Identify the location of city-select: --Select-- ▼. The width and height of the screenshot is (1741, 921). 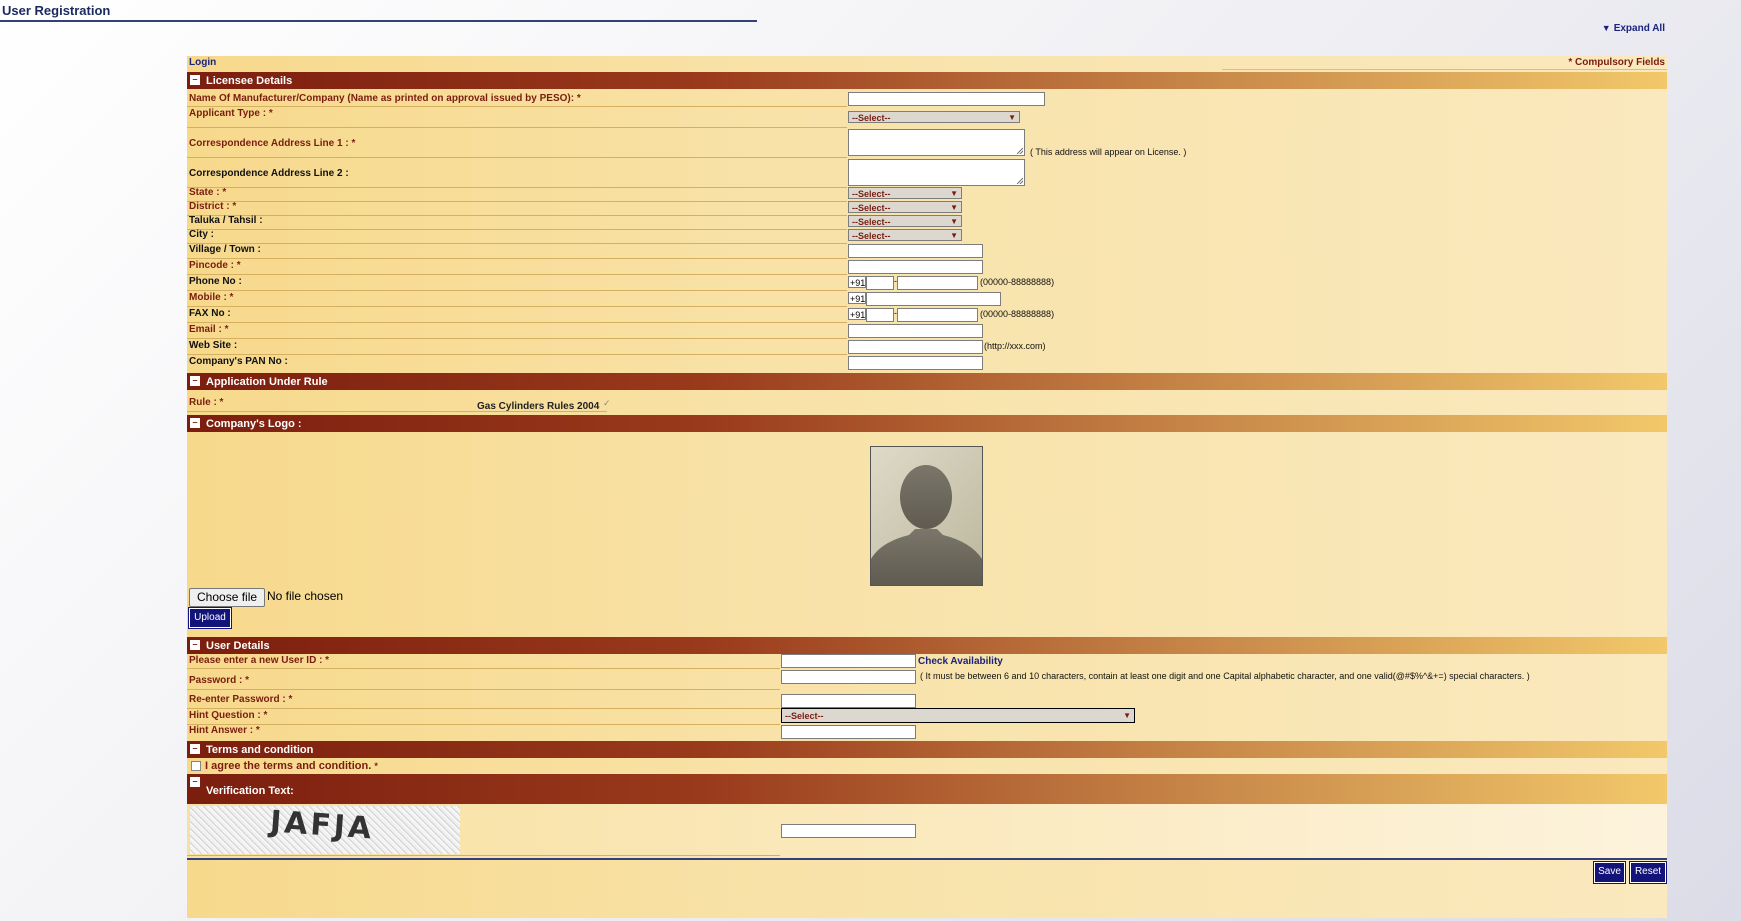
(905, 235).